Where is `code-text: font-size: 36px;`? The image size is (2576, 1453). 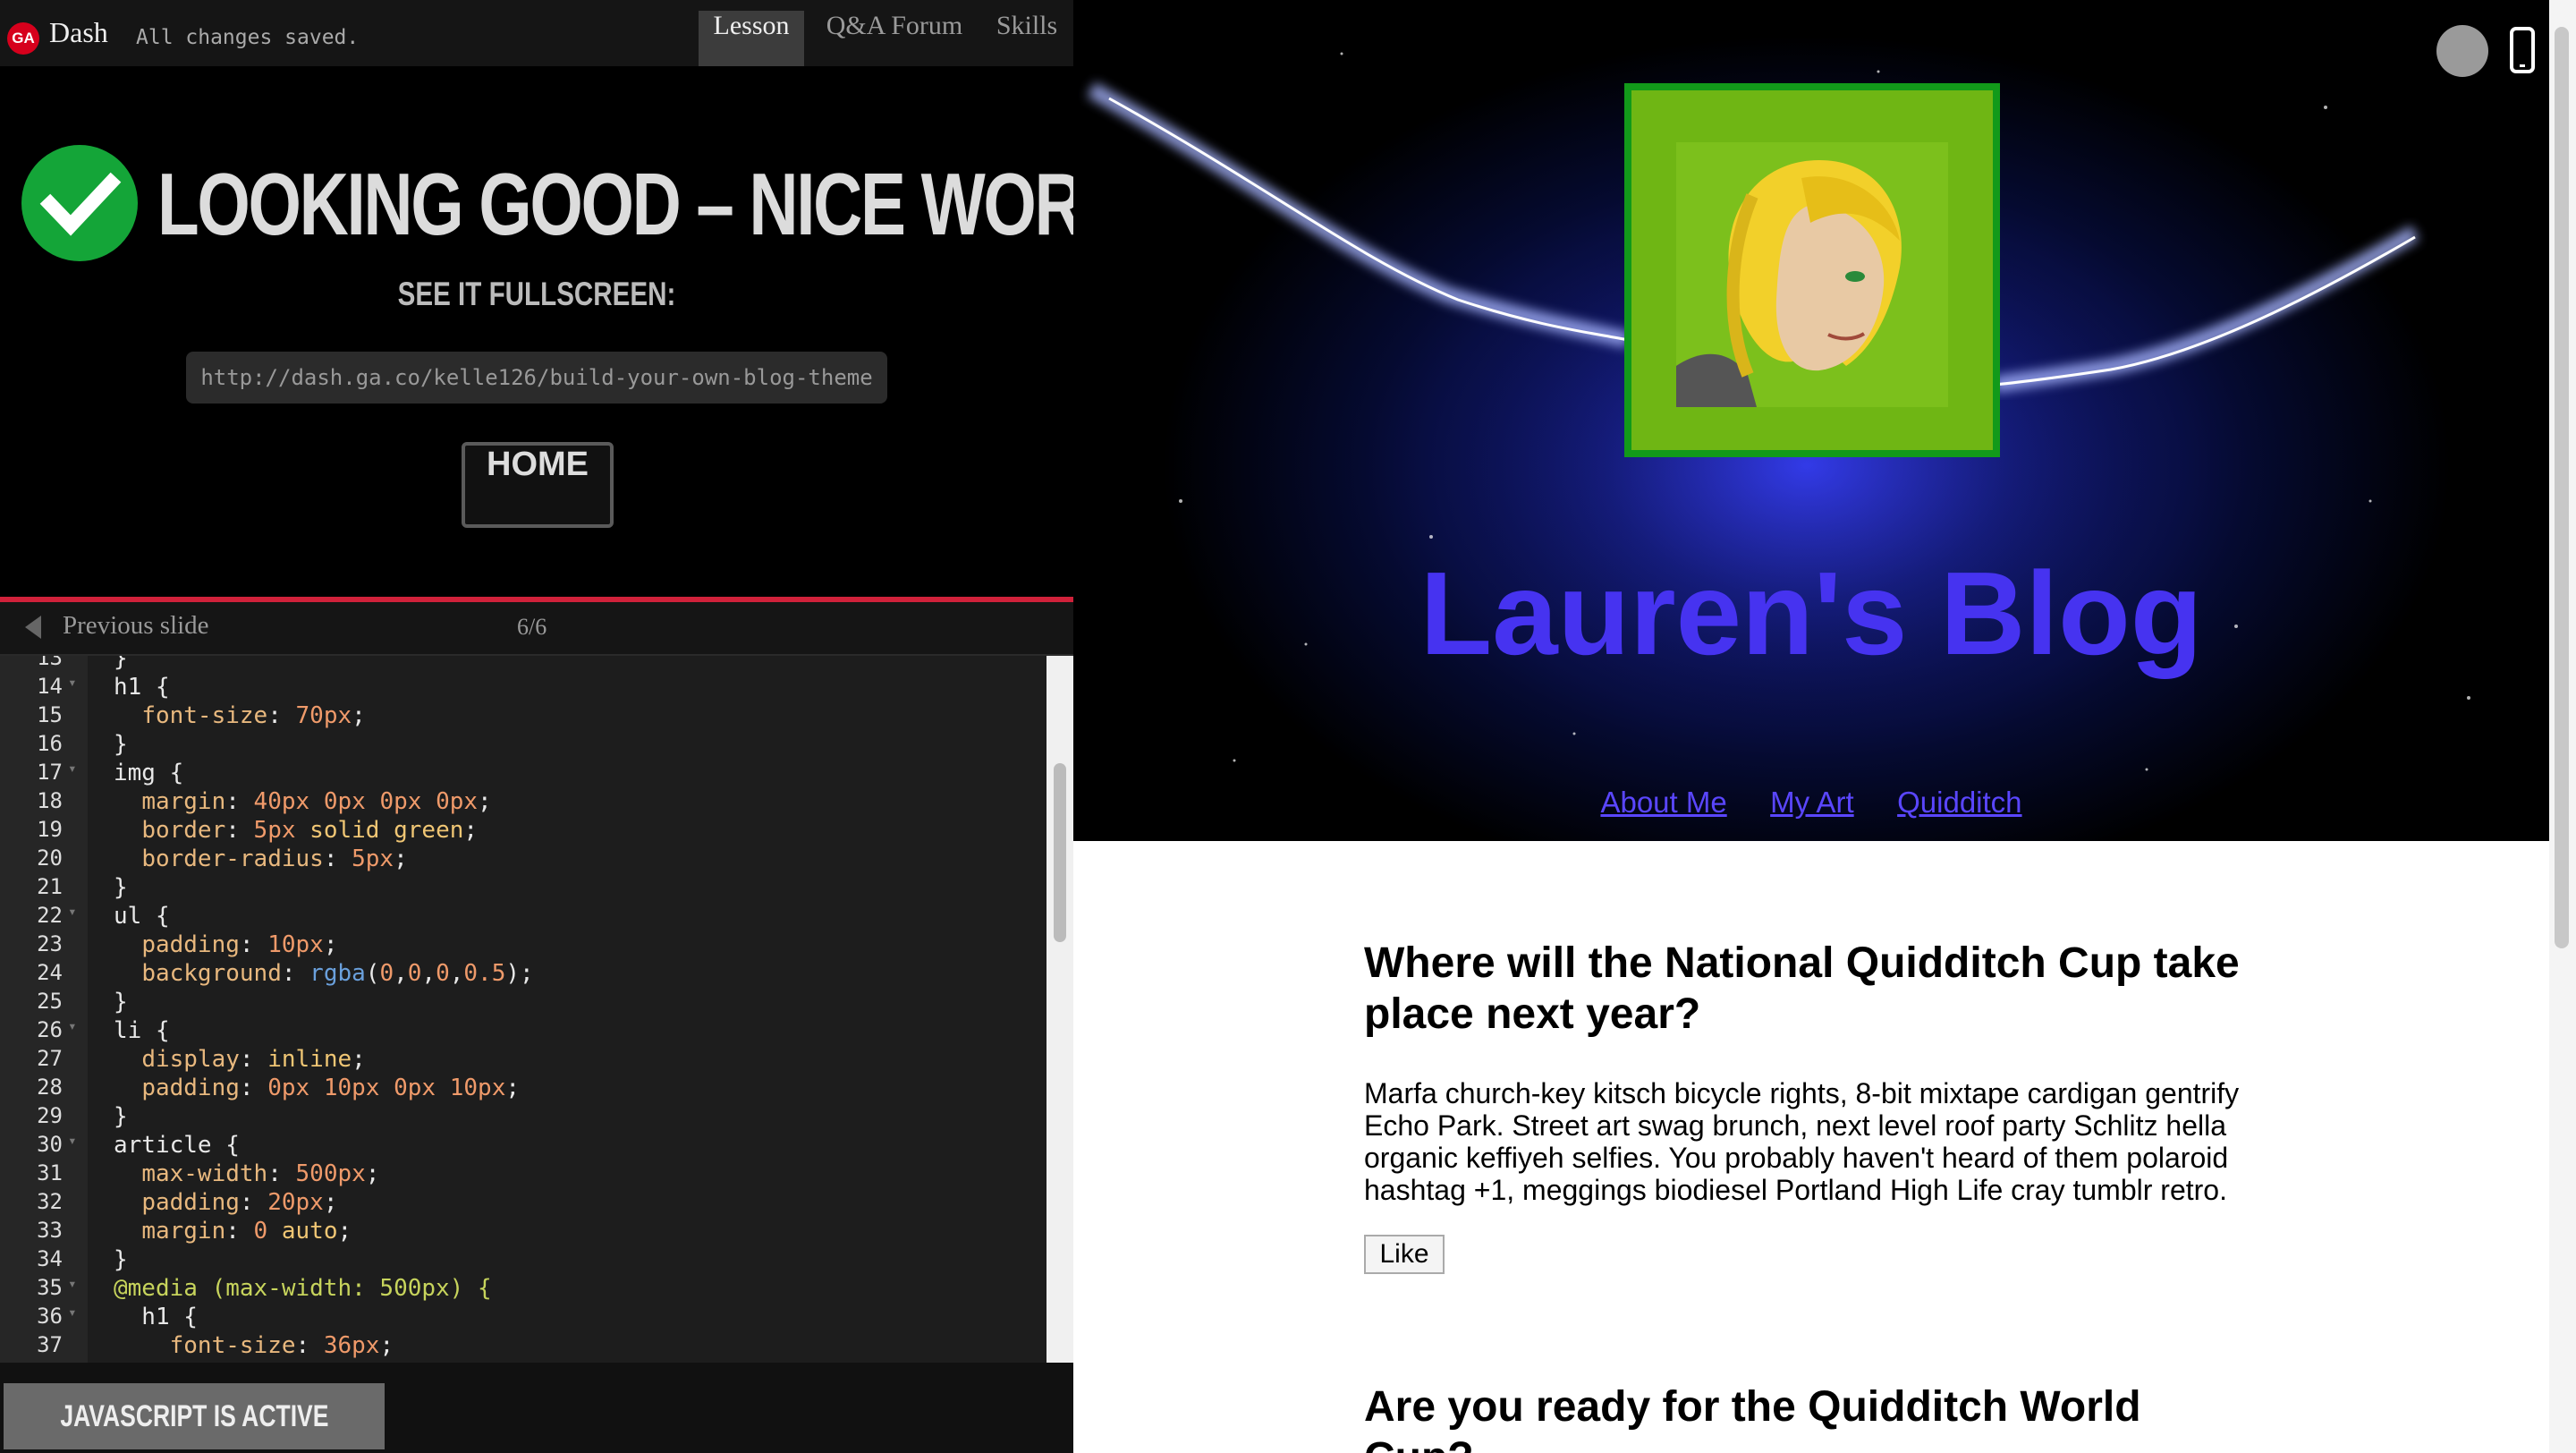
code-text: font-size: 36px; is located at coordinates (281, 1345).